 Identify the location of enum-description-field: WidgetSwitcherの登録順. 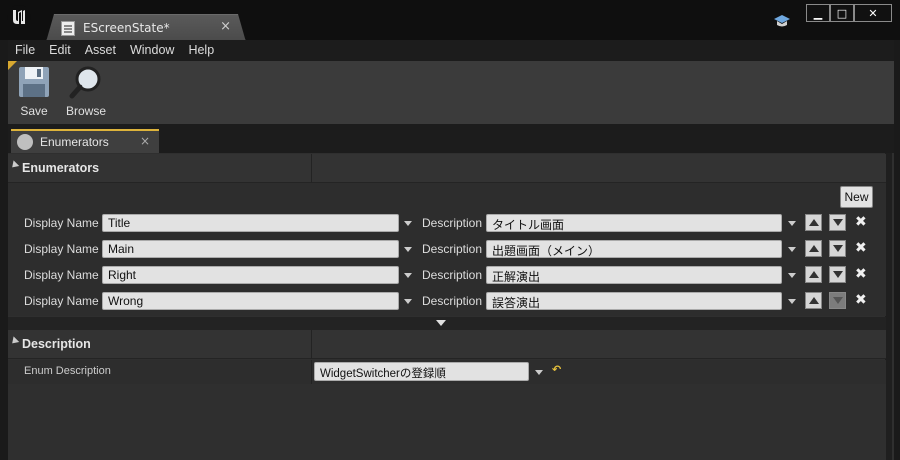
(421, 371).